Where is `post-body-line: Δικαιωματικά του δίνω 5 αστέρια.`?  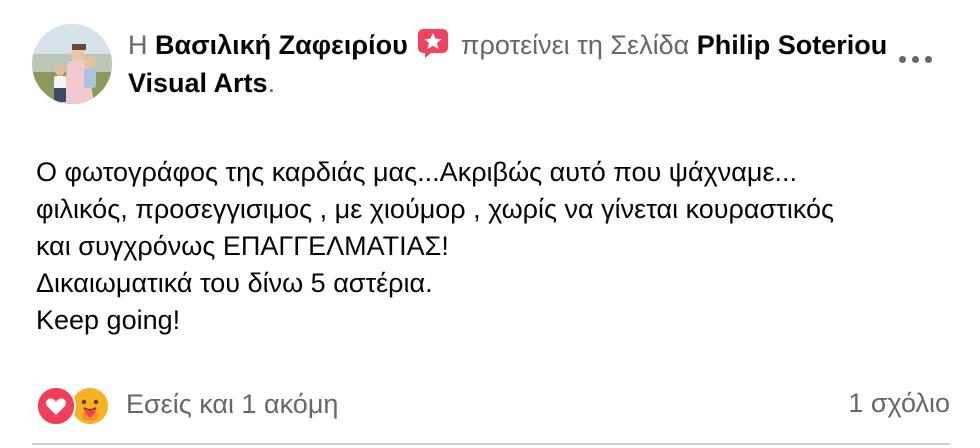
post-body-line: Δικαιωματικά του δίνω 5 αστέρια. is located at coordinates (234, 283).